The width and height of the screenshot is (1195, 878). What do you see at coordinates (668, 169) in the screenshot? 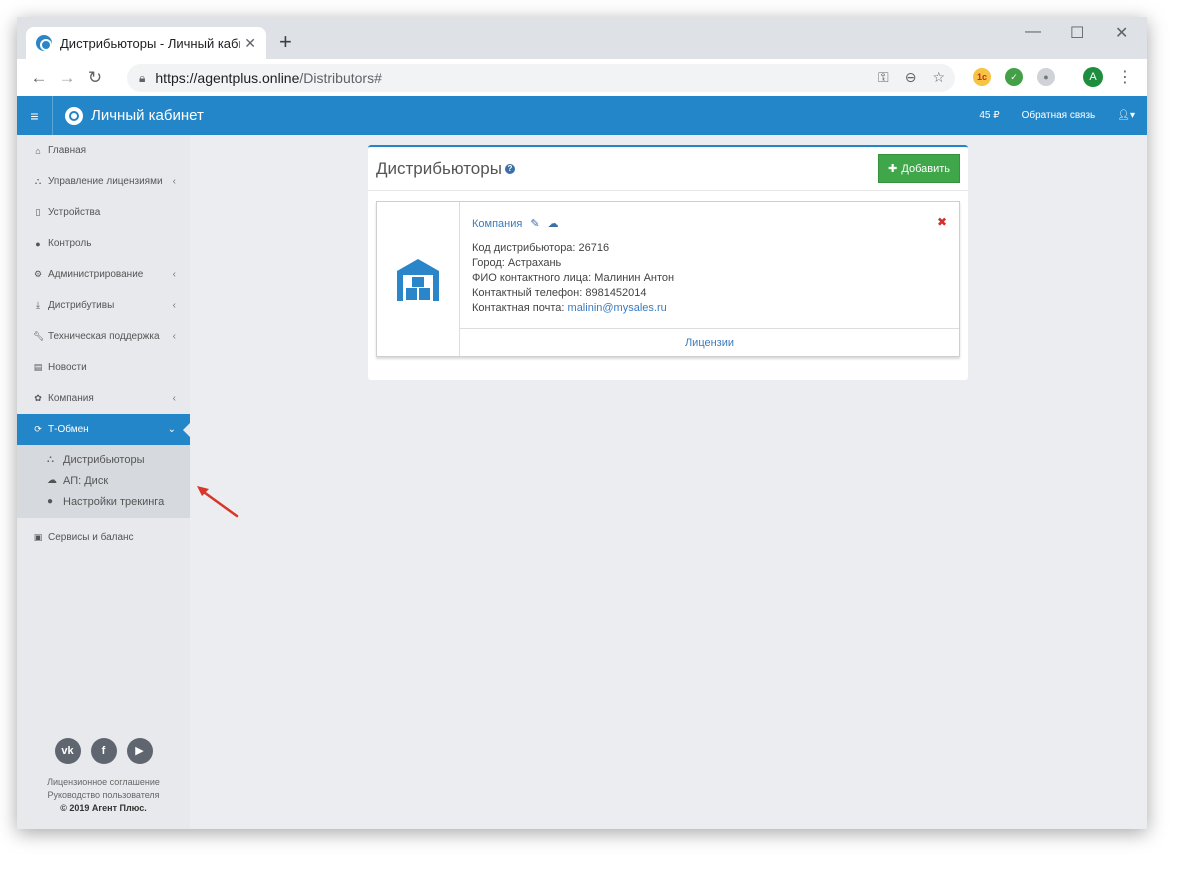
I see `panel-header: Дистрибьюторы ? ✚ Добавить` at bounding box center [668, 169].